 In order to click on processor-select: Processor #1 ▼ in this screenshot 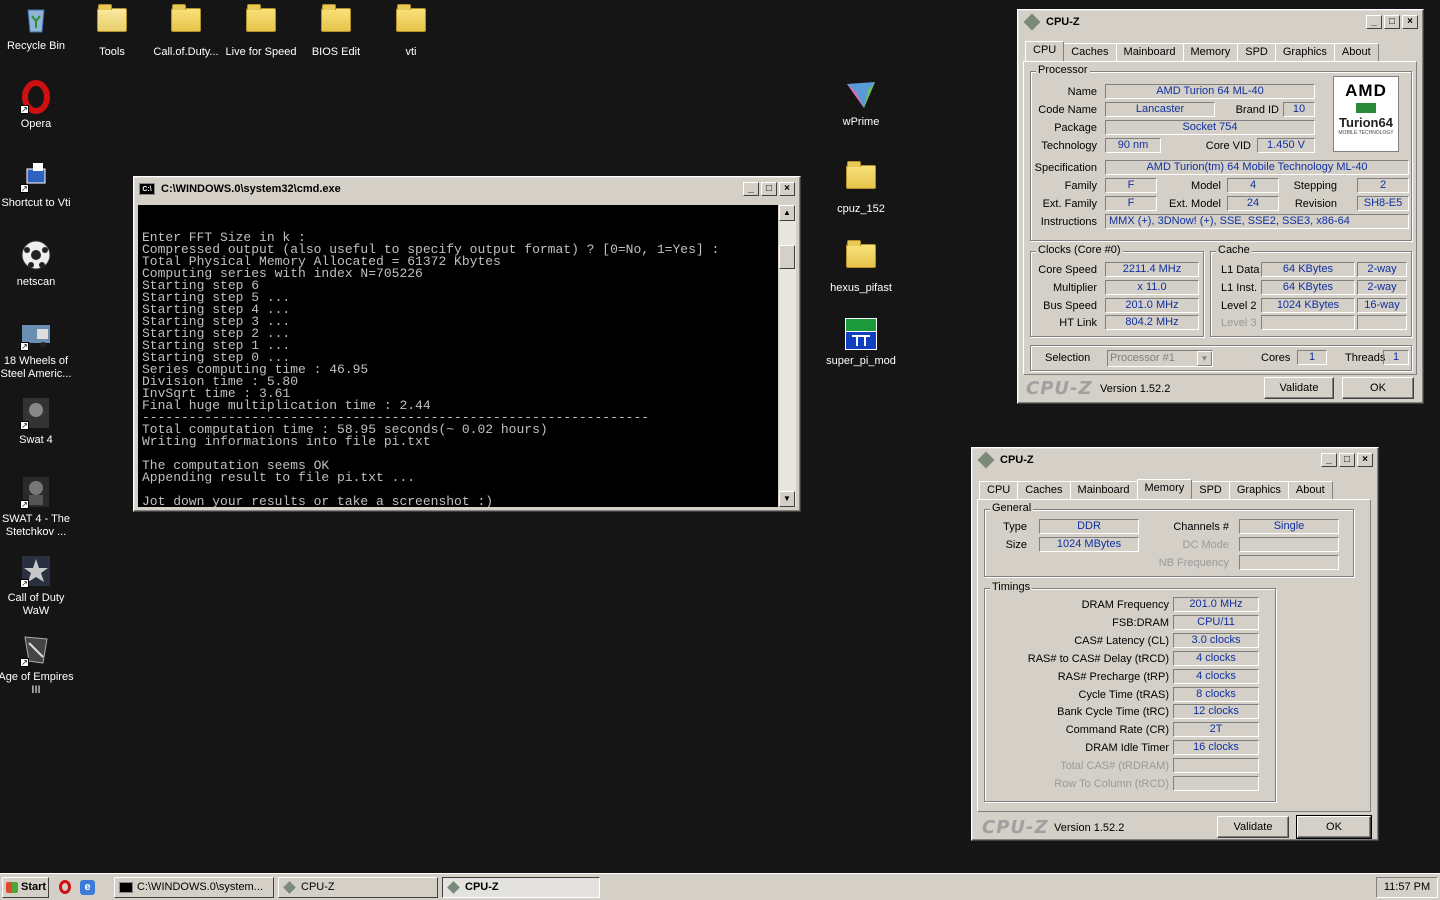, I will do `click(1160, 358)`.